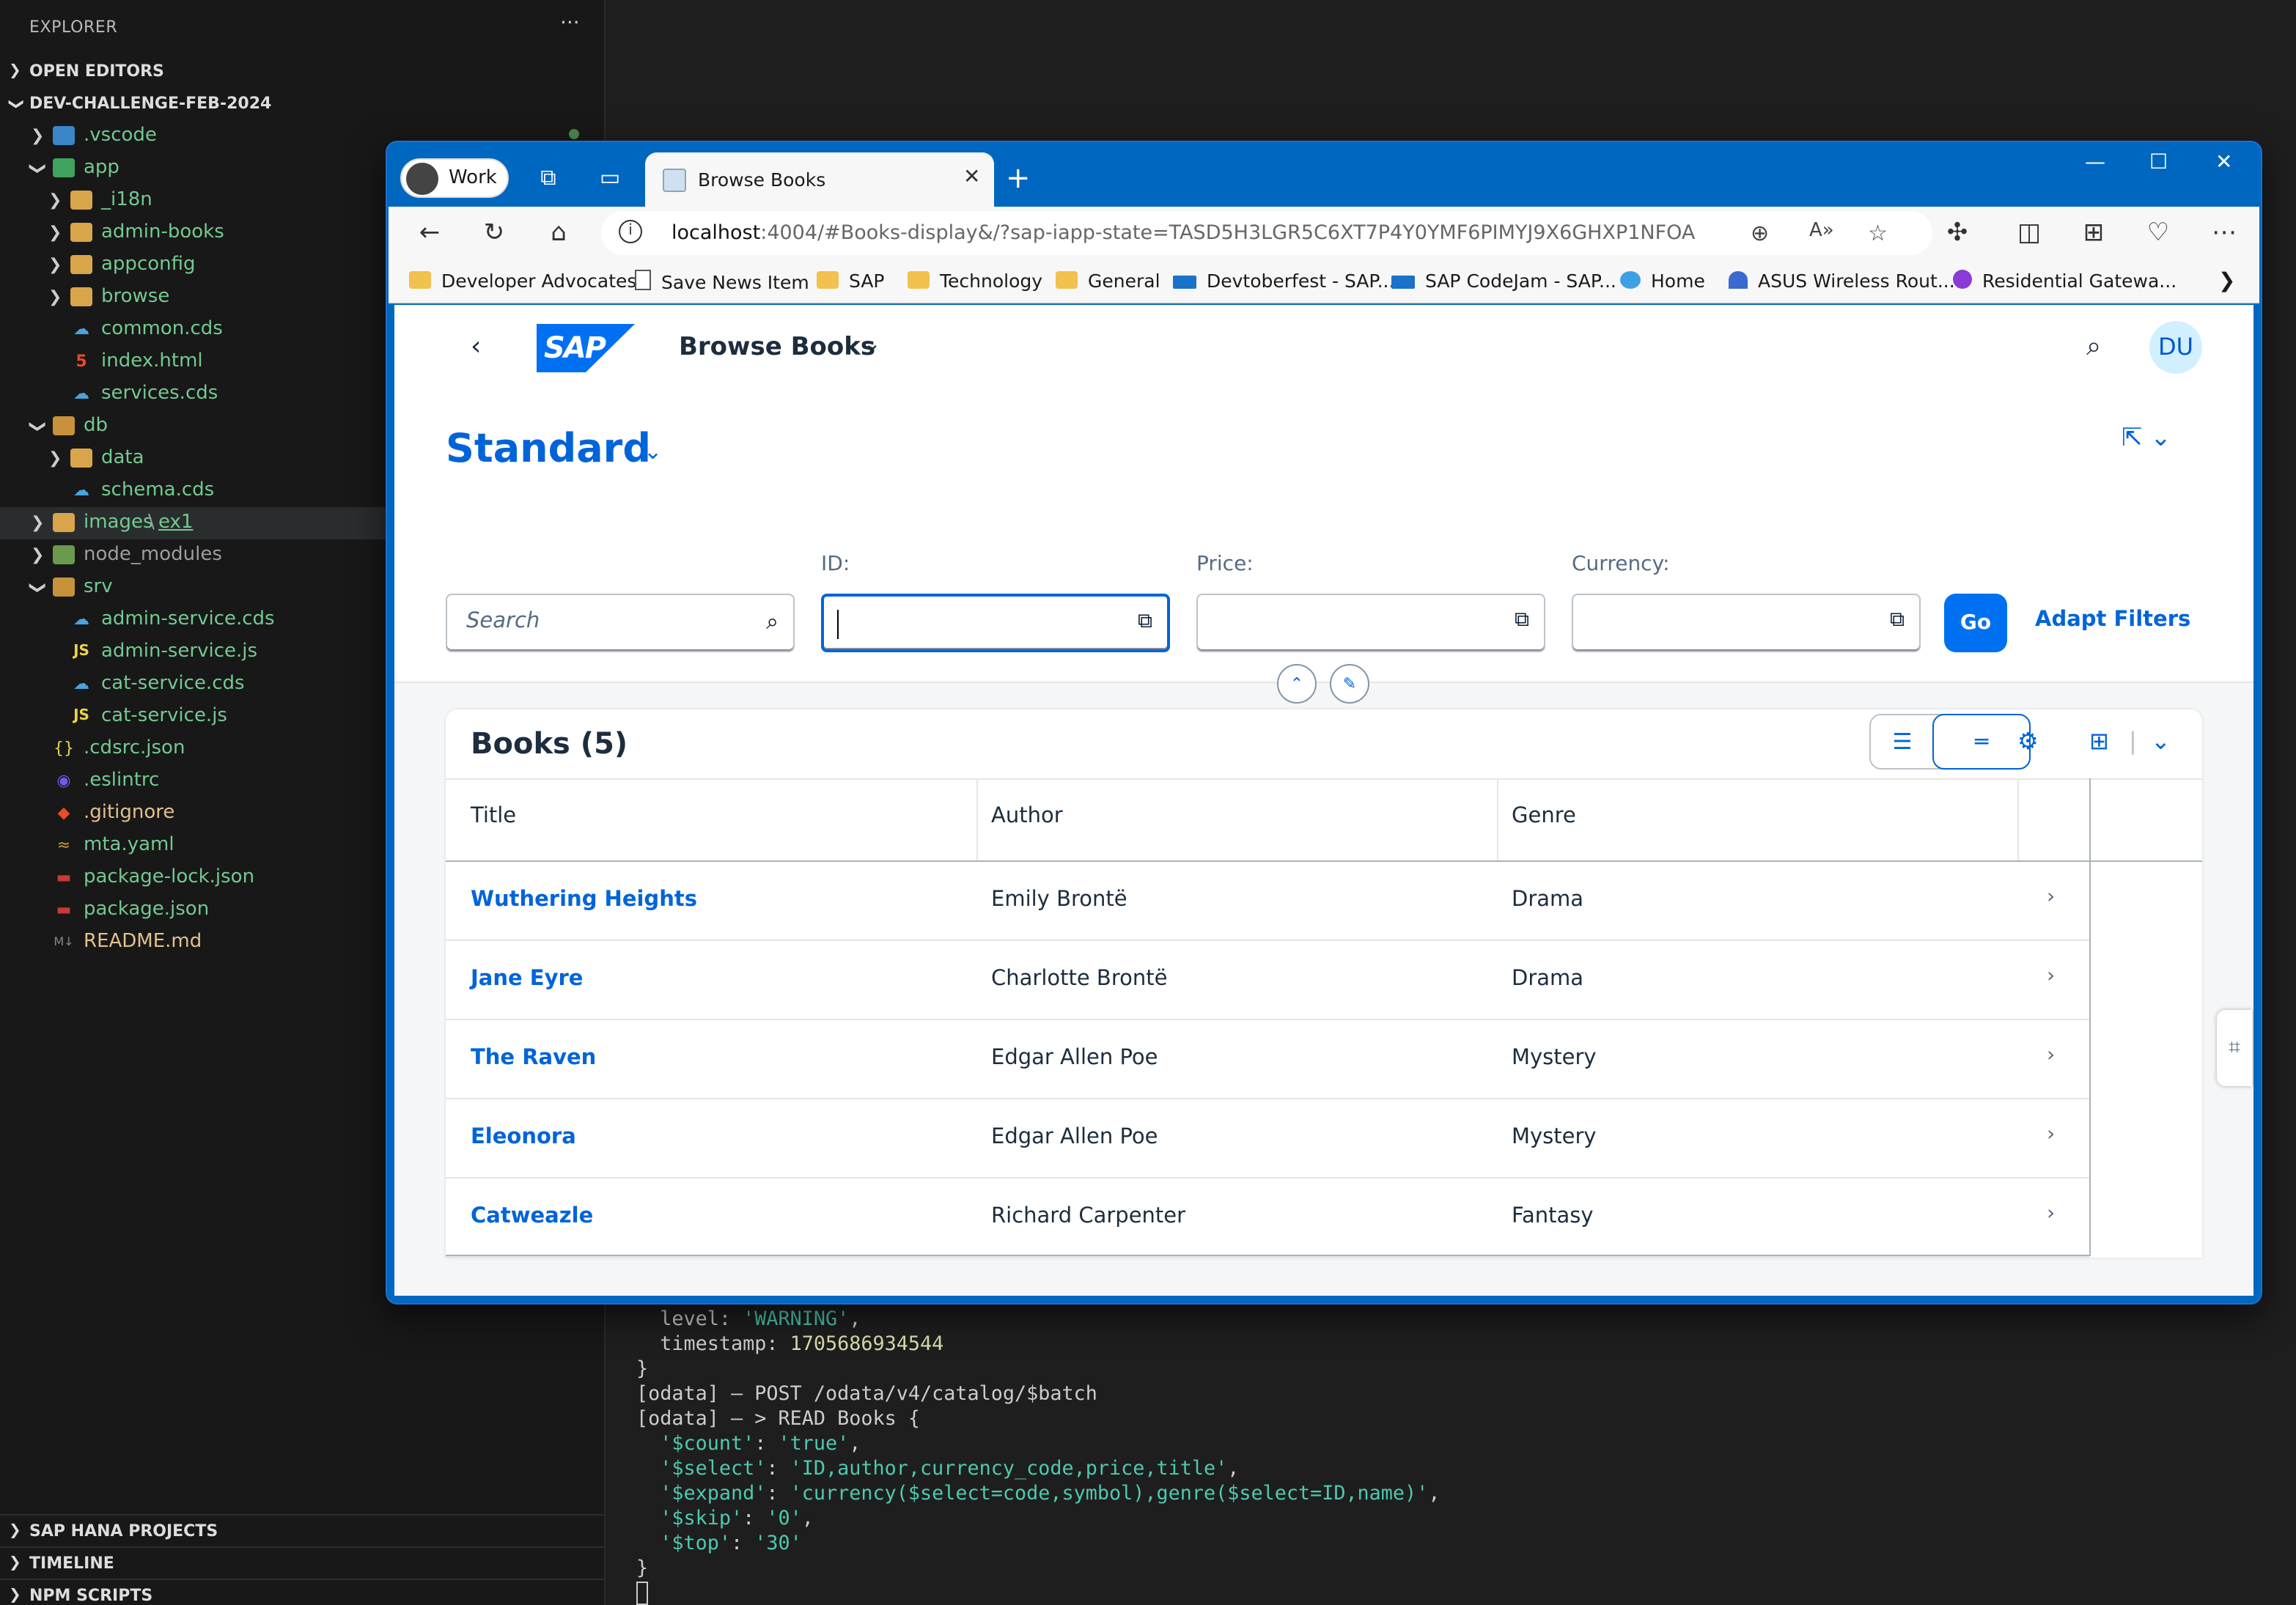 This screenshot has height=1605, width=2296. I want to click on app-title: Browse Books, so click(777, 347).